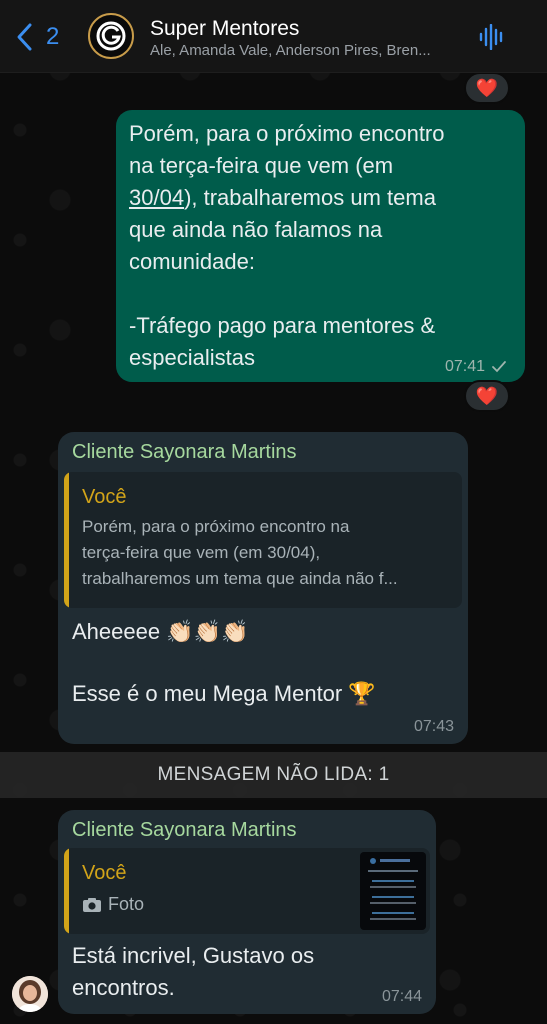 The image size is (547, 1024). What do you see at coordinates (156, 197) in the screenshot?
I see `date-link: 30/04` at bounding box center [156, 197].